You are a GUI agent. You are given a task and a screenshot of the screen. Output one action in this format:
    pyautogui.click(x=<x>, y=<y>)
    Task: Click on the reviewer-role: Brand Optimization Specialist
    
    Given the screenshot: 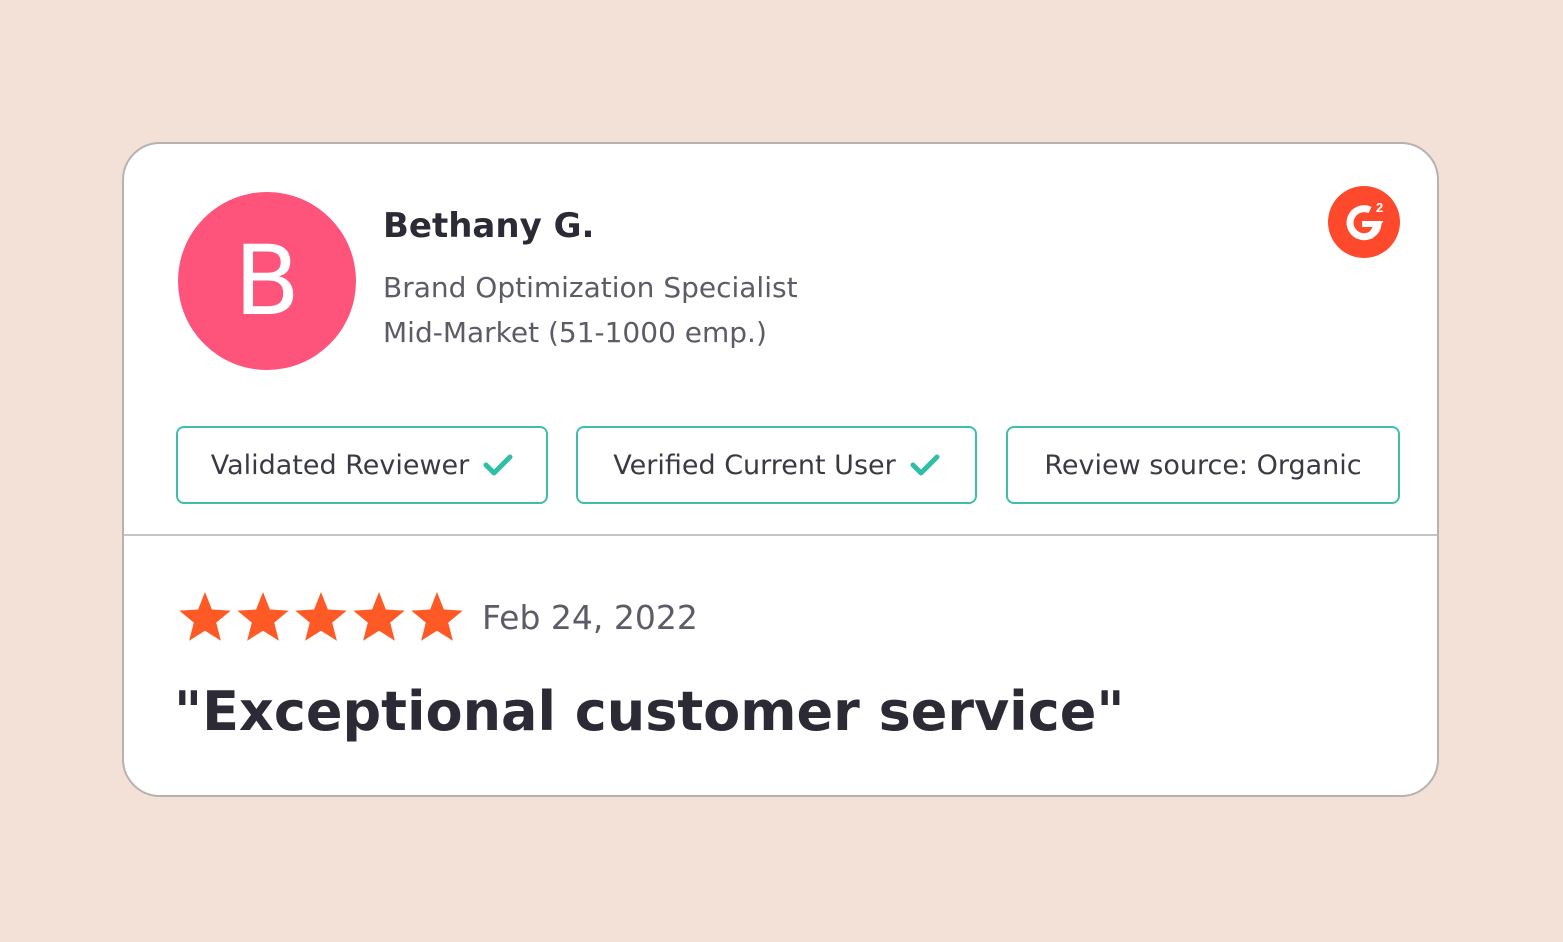 What is the action you would take?
    pyautogui.click(x=590, y=287)
    